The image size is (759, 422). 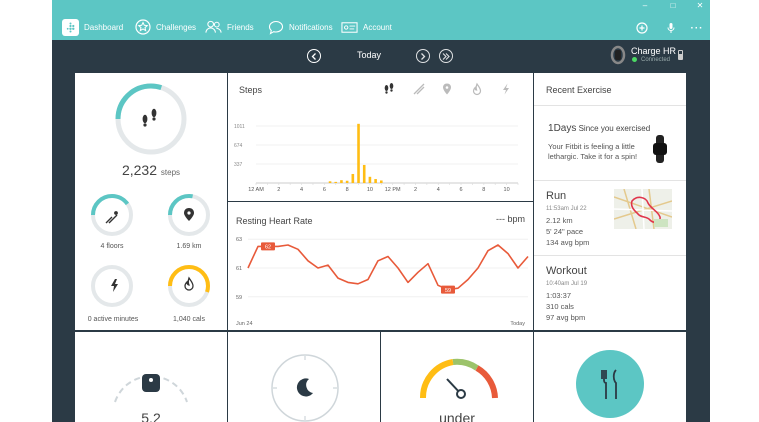 What do you see at coordinates (565, 128) in the screenshot?
I see `days-unit: Days` at bounding box center [565, 128].